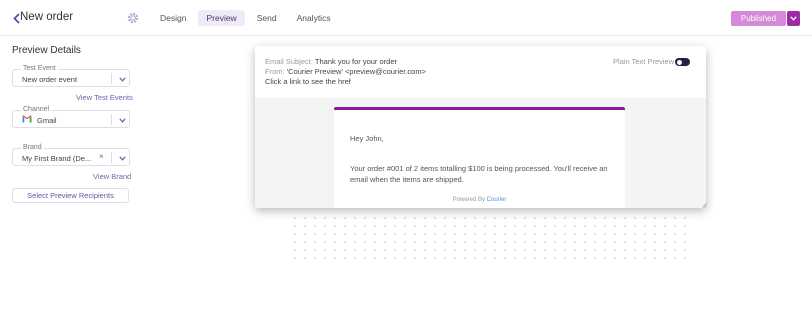 This screenshot has width=812, height=310. Describe the element at coordinates (173, 18) in the screenshot. I see `tab-design: Design` at that location.